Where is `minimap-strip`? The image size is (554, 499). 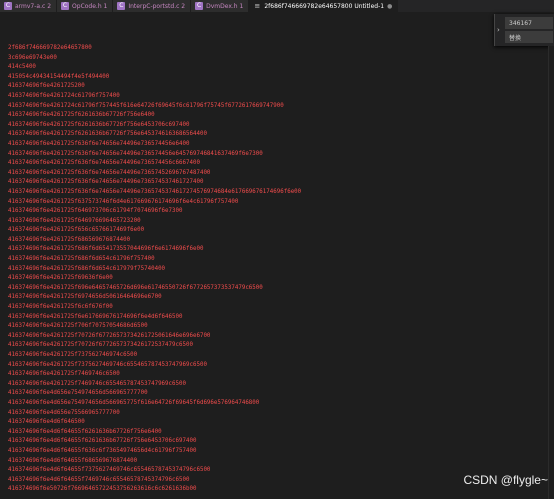 minimap-strip is located at coordinates (551, 272).